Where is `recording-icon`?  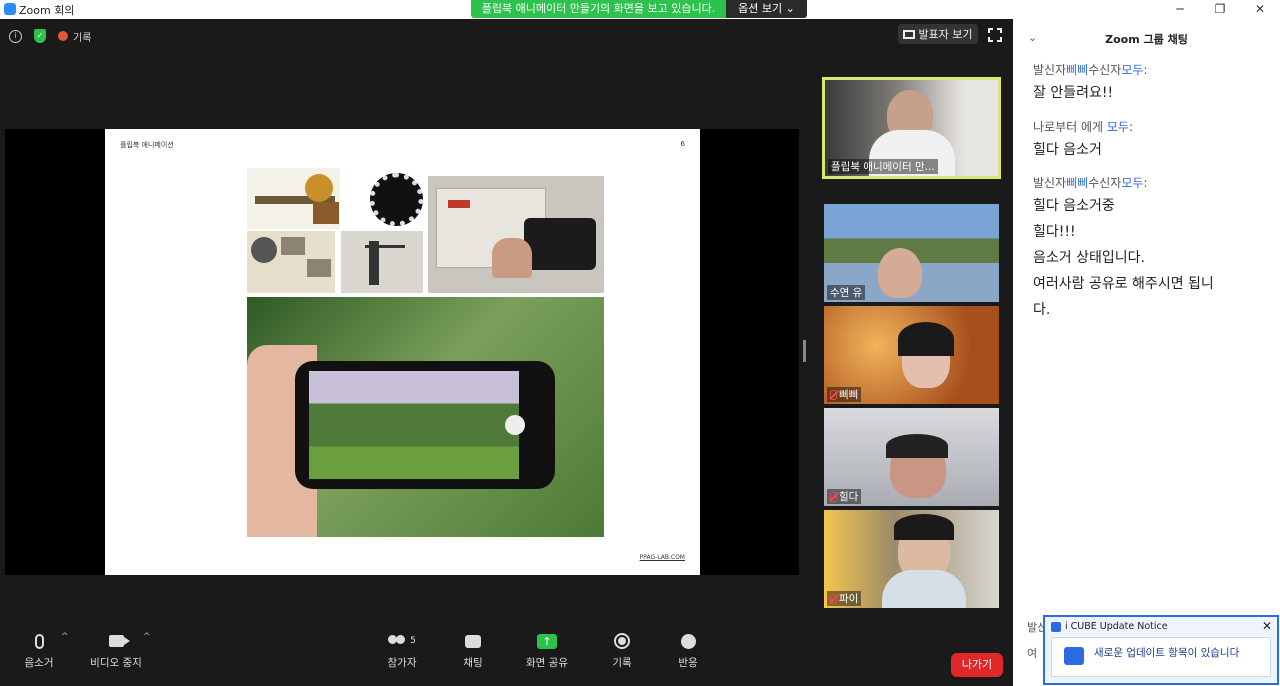 recording-icon is located at coordinates (63, 36).